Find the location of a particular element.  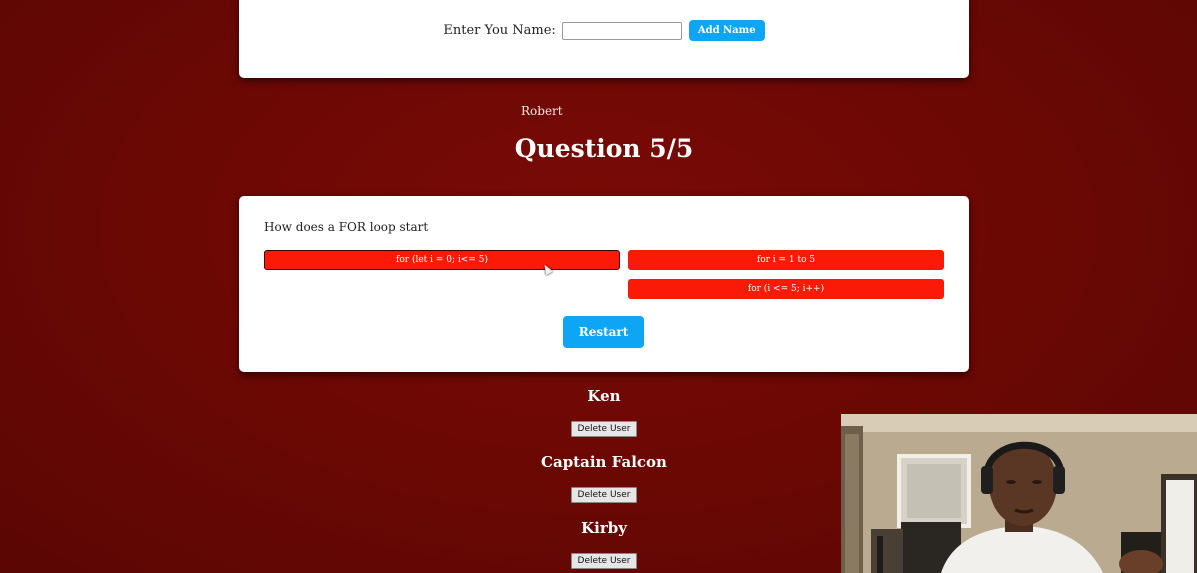

presenter-video-icon is located at coordinates (1019, 493).